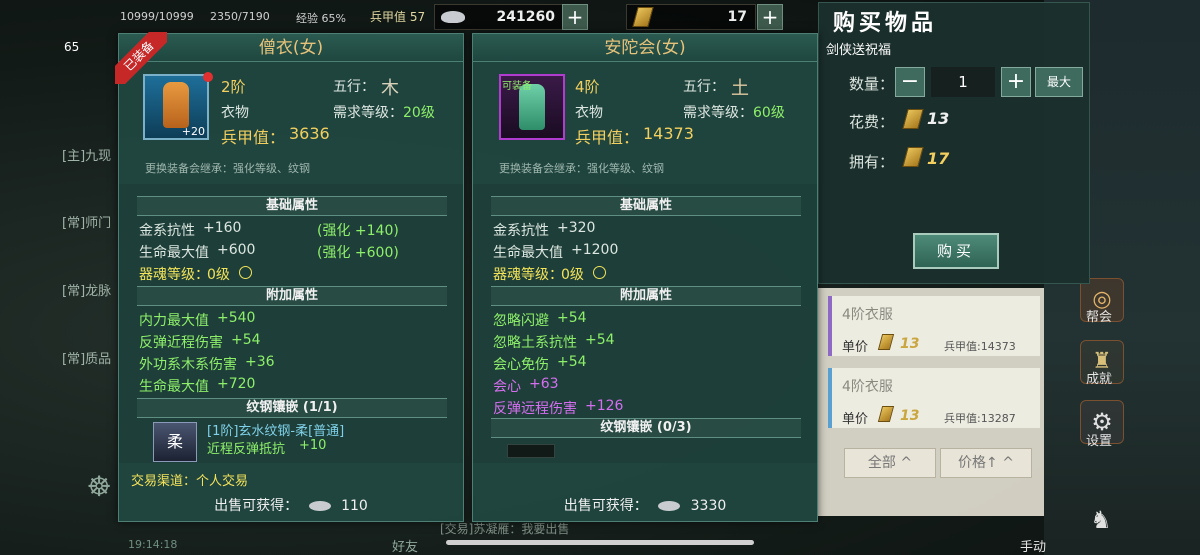 This screenshot has width=1200, height=555. I want to click on shop-list-item: 4阶衣服 单价 13 兵甲值:13287, so click(934, 398).